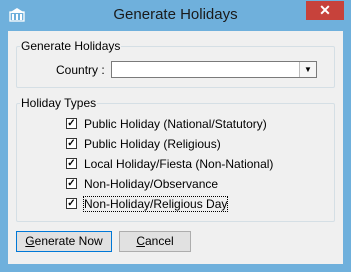 The width and height of the screenshot is (351, 272). I want to click on chevron-down-icon: ▼, so click(307, 69).